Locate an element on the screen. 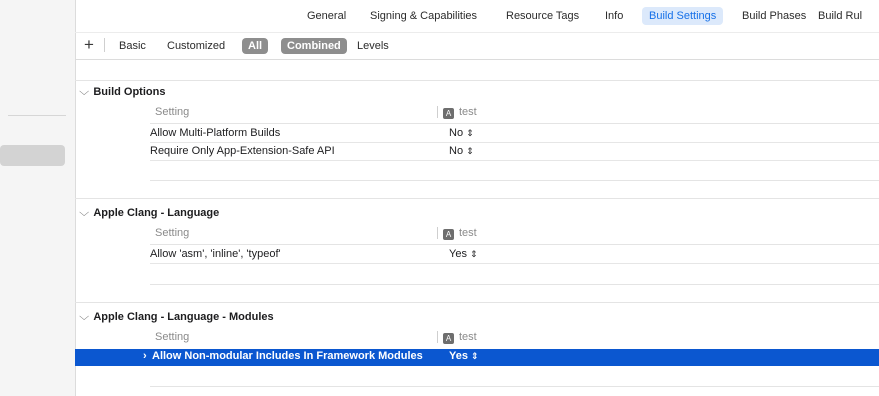 This screenshot has width=879, height=396. setting-row-allow-asm-inline-typeof: Allow 'asm', 'inline', 'typeof' Yes ⇕ is located at coordinates (514, 255).